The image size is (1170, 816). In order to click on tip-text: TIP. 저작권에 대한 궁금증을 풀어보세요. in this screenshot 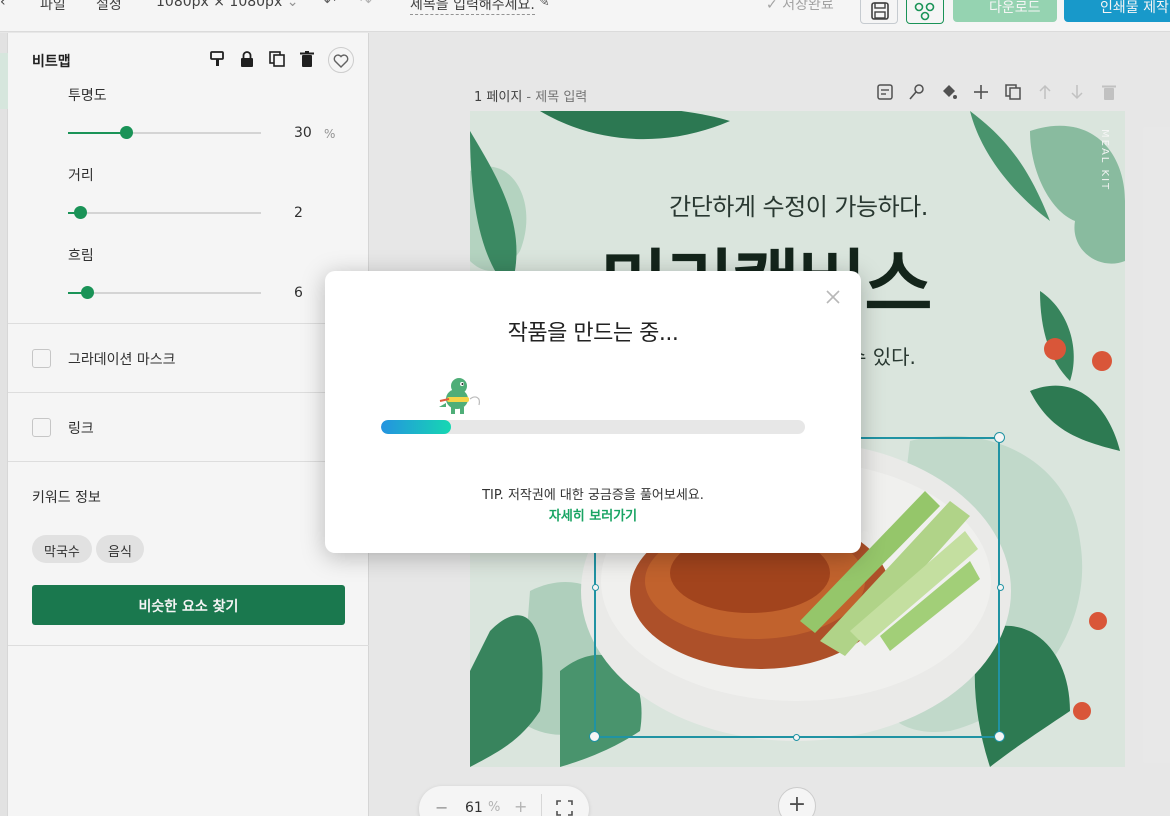, I will do `click(593, 495)`.